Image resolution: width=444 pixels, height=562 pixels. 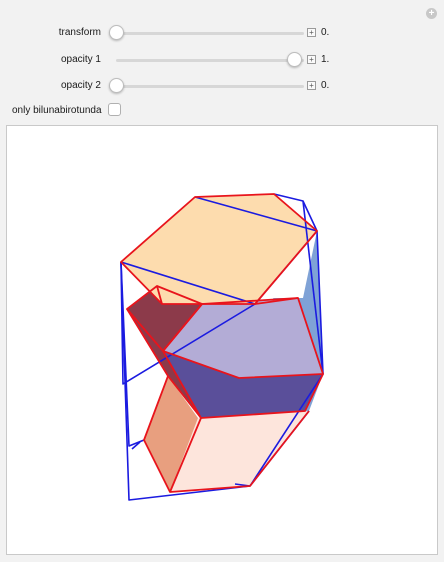 I want to click on transform-value: 0., so click(x=325, y=32).